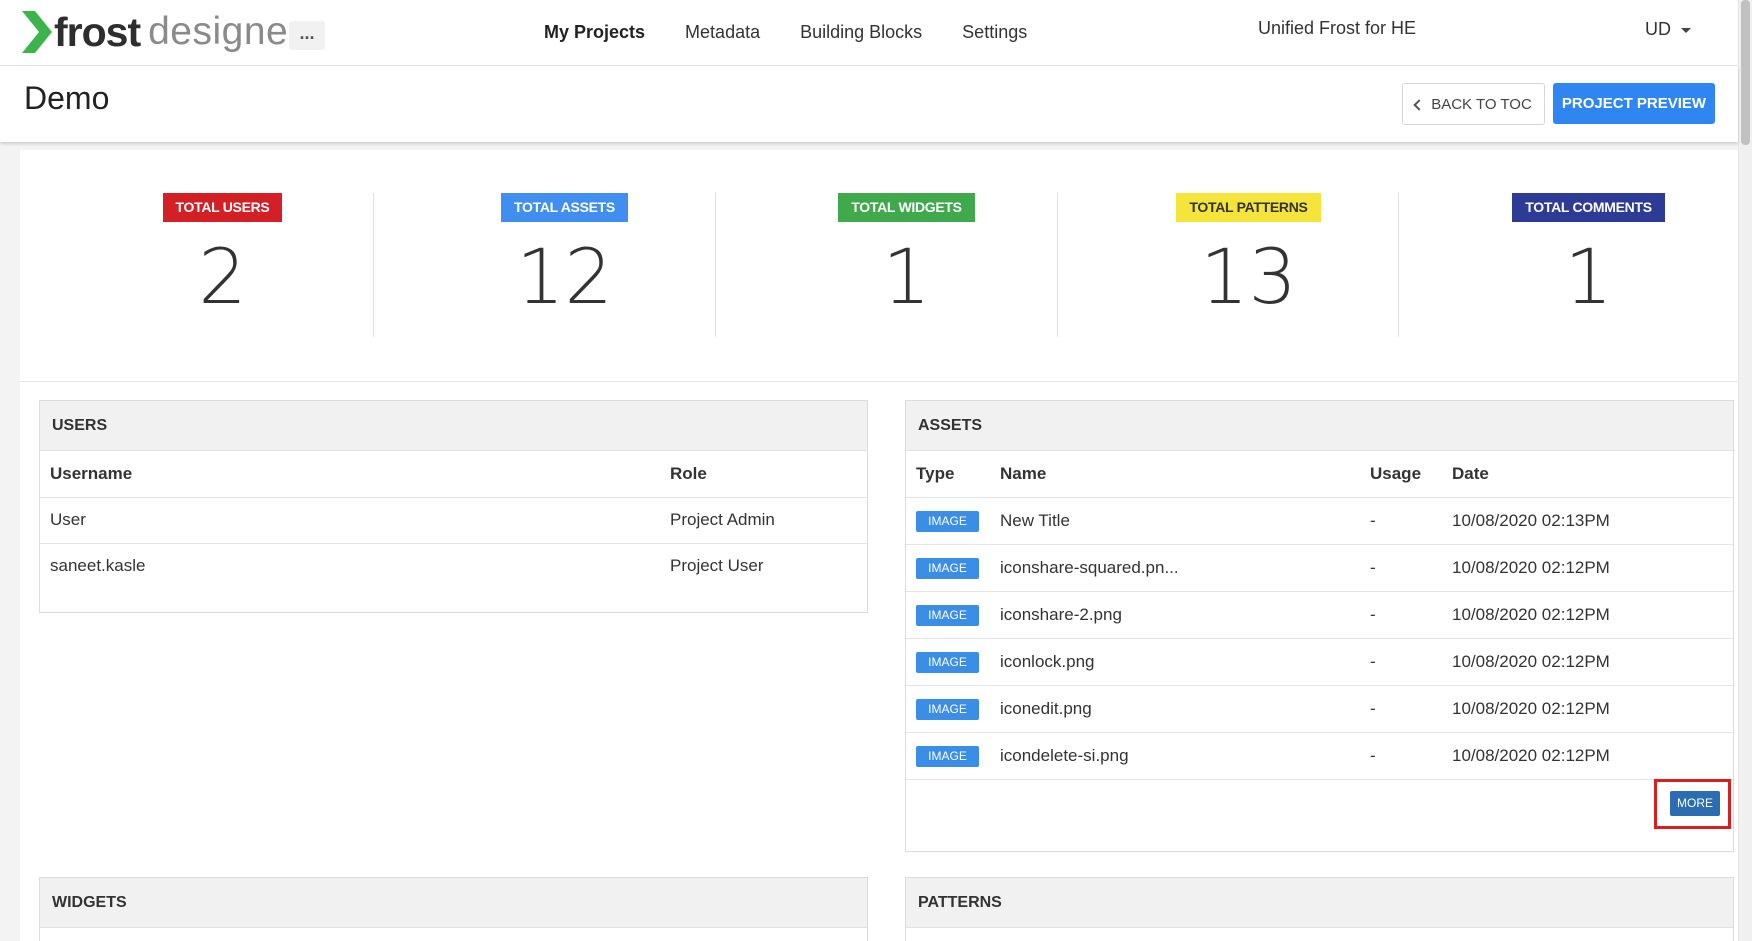 This screenshot has width=1752, height=941. I want to click on stat-total-widgets: TOTAL WIDGETS 1, so click(906, 265).